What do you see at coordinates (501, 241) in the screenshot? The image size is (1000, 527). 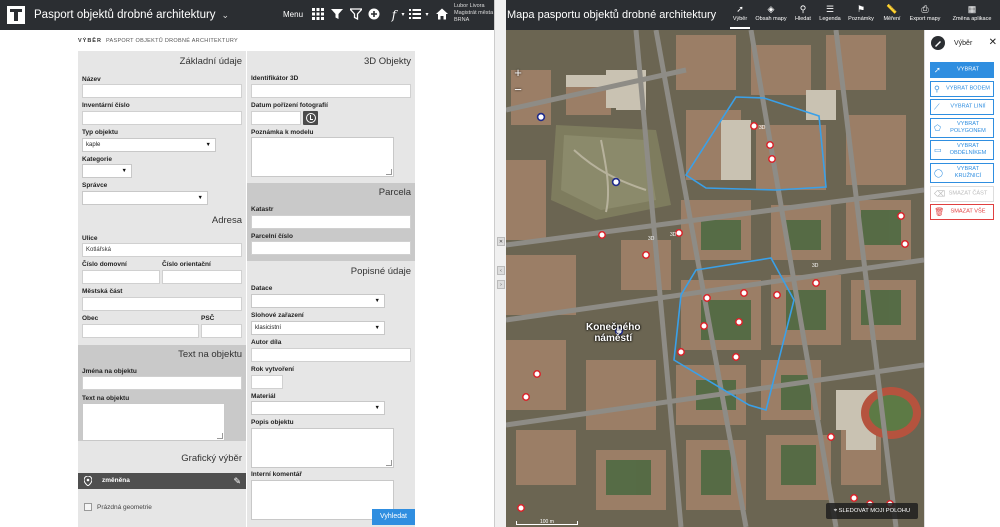 I see `collapse-left-icon: ✕` at bounding box center [501, 241].